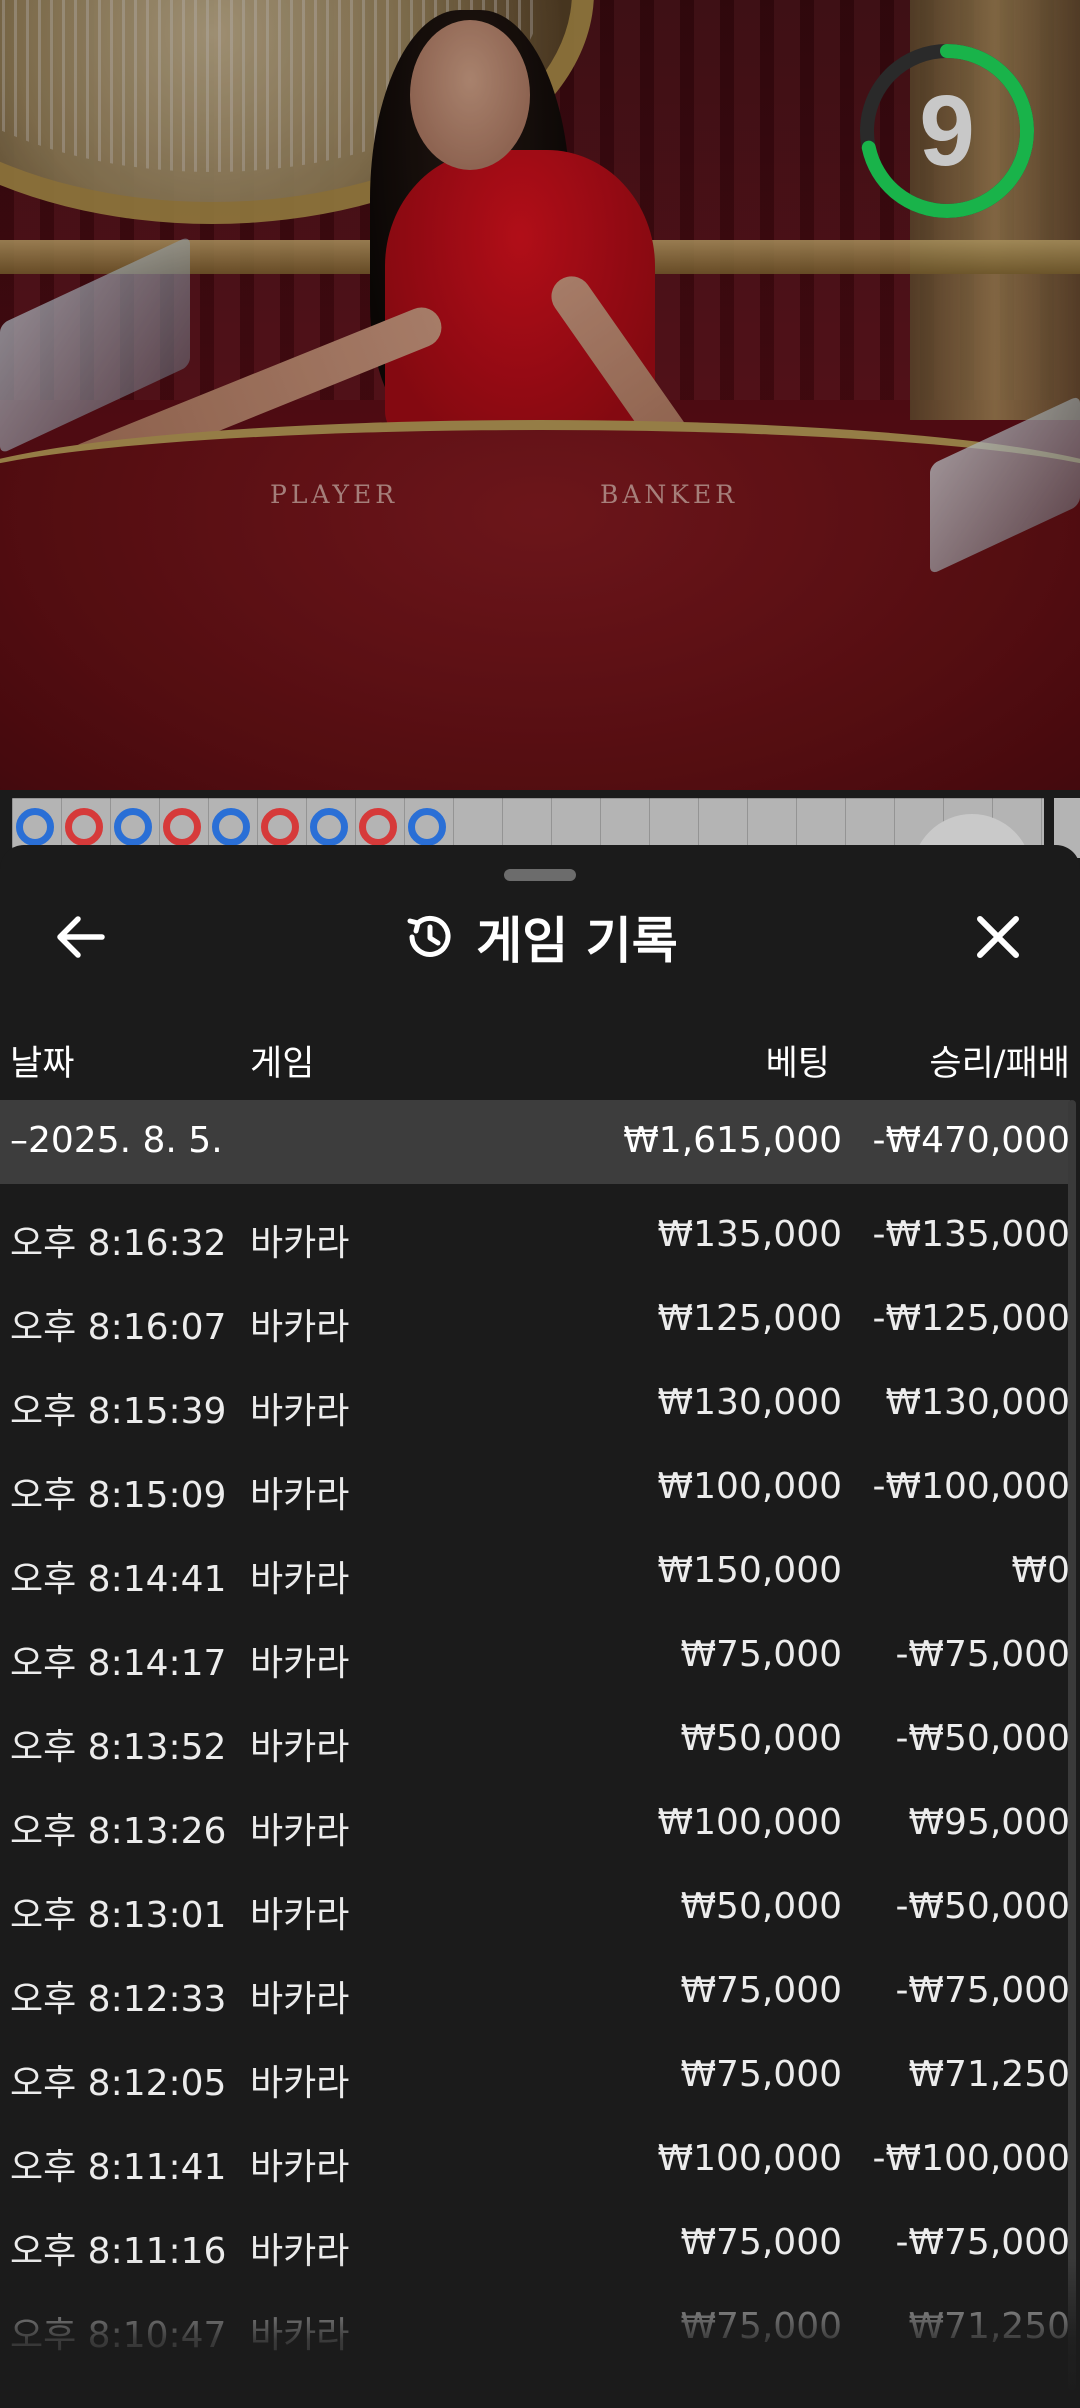 This screenshot has width=1080, height=2408. What do you see at coordinates (118, 1243) in the screenshot?
I see `row-time: 오후 8:16:32` at bounding box center [118, 1243].